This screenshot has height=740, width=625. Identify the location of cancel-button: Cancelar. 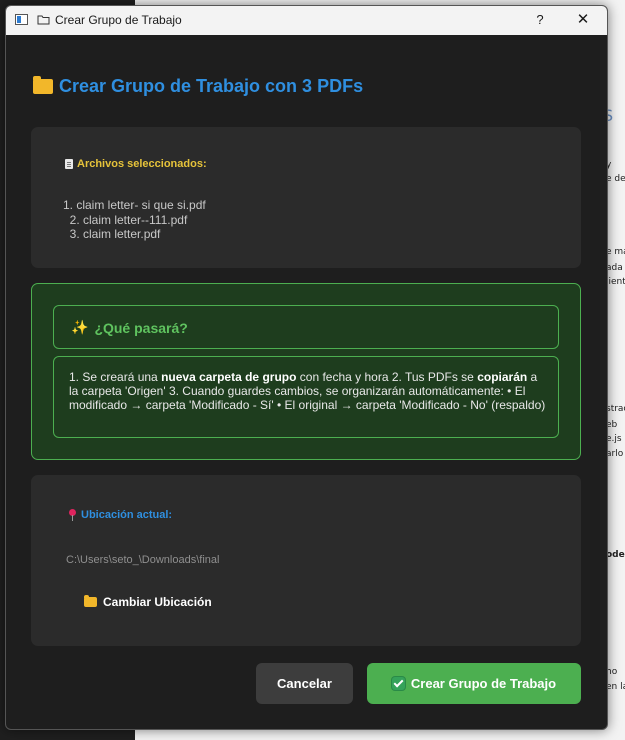
(304, 683).